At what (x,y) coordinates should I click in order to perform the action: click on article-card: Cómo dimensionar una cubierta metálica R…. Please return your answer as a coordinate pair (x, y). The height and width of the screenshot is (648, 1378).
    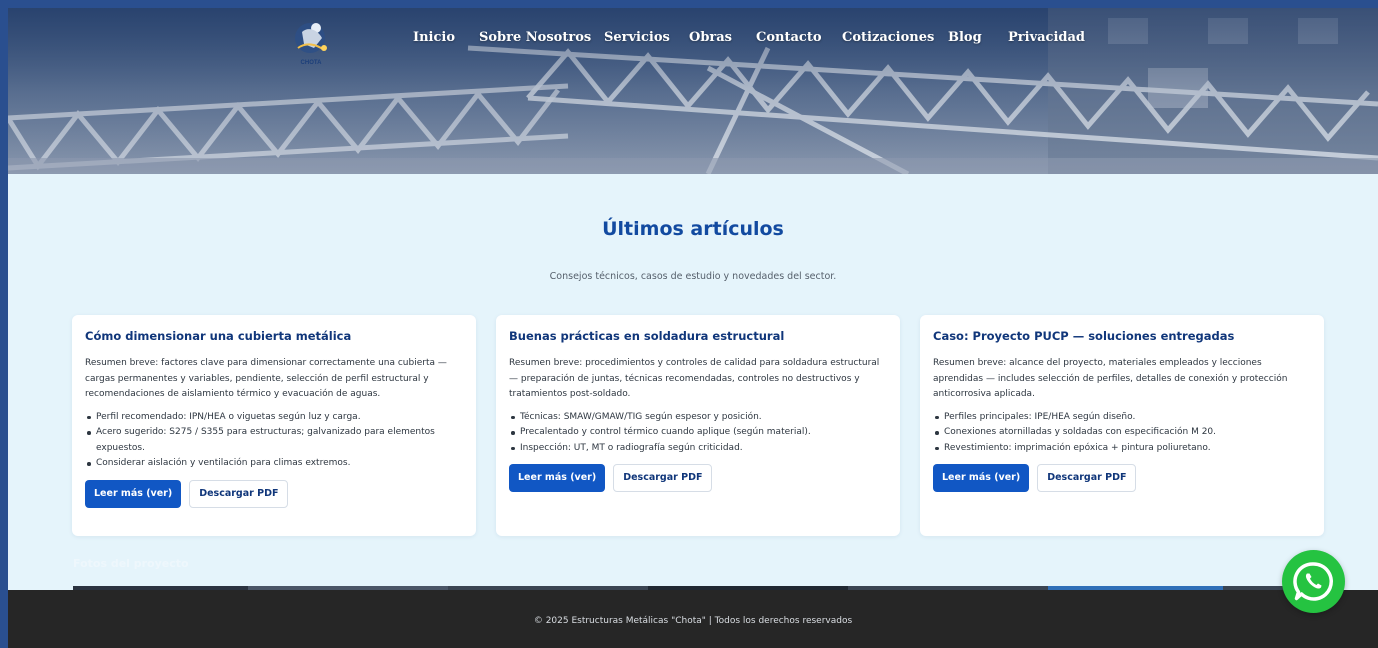
    Looking at the image, I should click on (274, 425).